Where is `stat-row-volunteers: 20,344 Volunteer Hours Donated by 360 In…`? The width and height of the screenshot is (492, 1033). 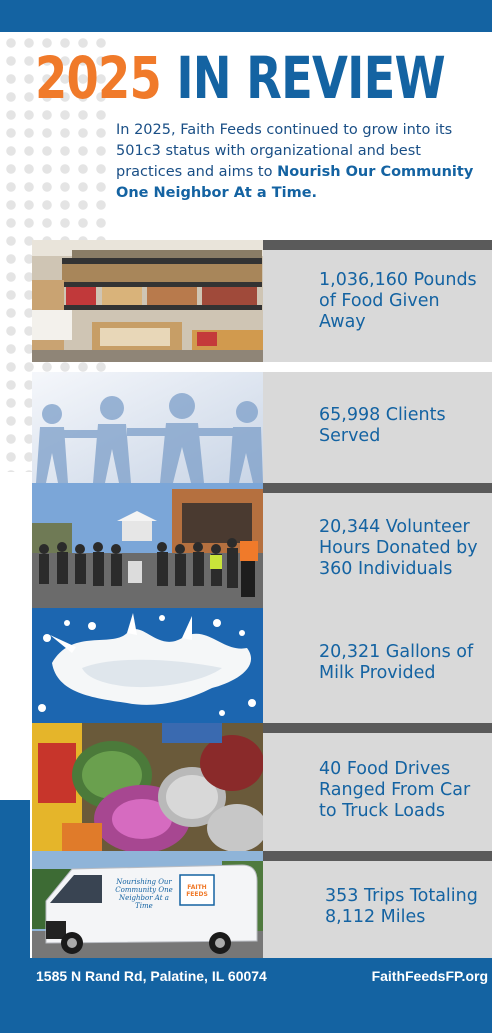
stat-row-volunteers: 20,344 Volunteer Hours Donated by 360 In… is located at coordinates (262, 545).